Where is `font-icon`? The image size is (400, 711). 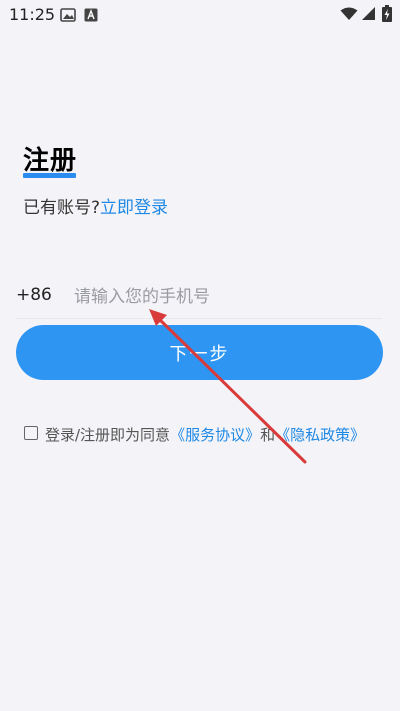
font-icon is located at coordinates (91, 16).